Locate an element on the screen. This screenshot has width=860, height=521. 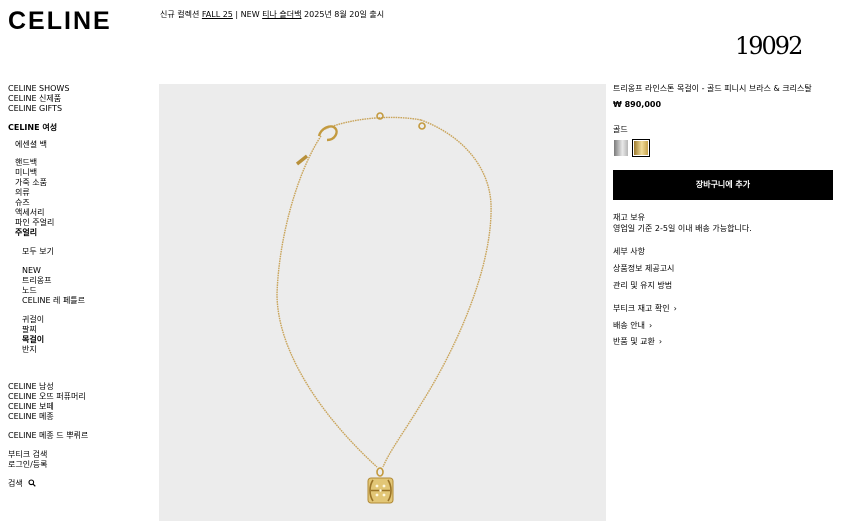
shipping-link: 배송 안내 › is located at coordinates (632, 326).